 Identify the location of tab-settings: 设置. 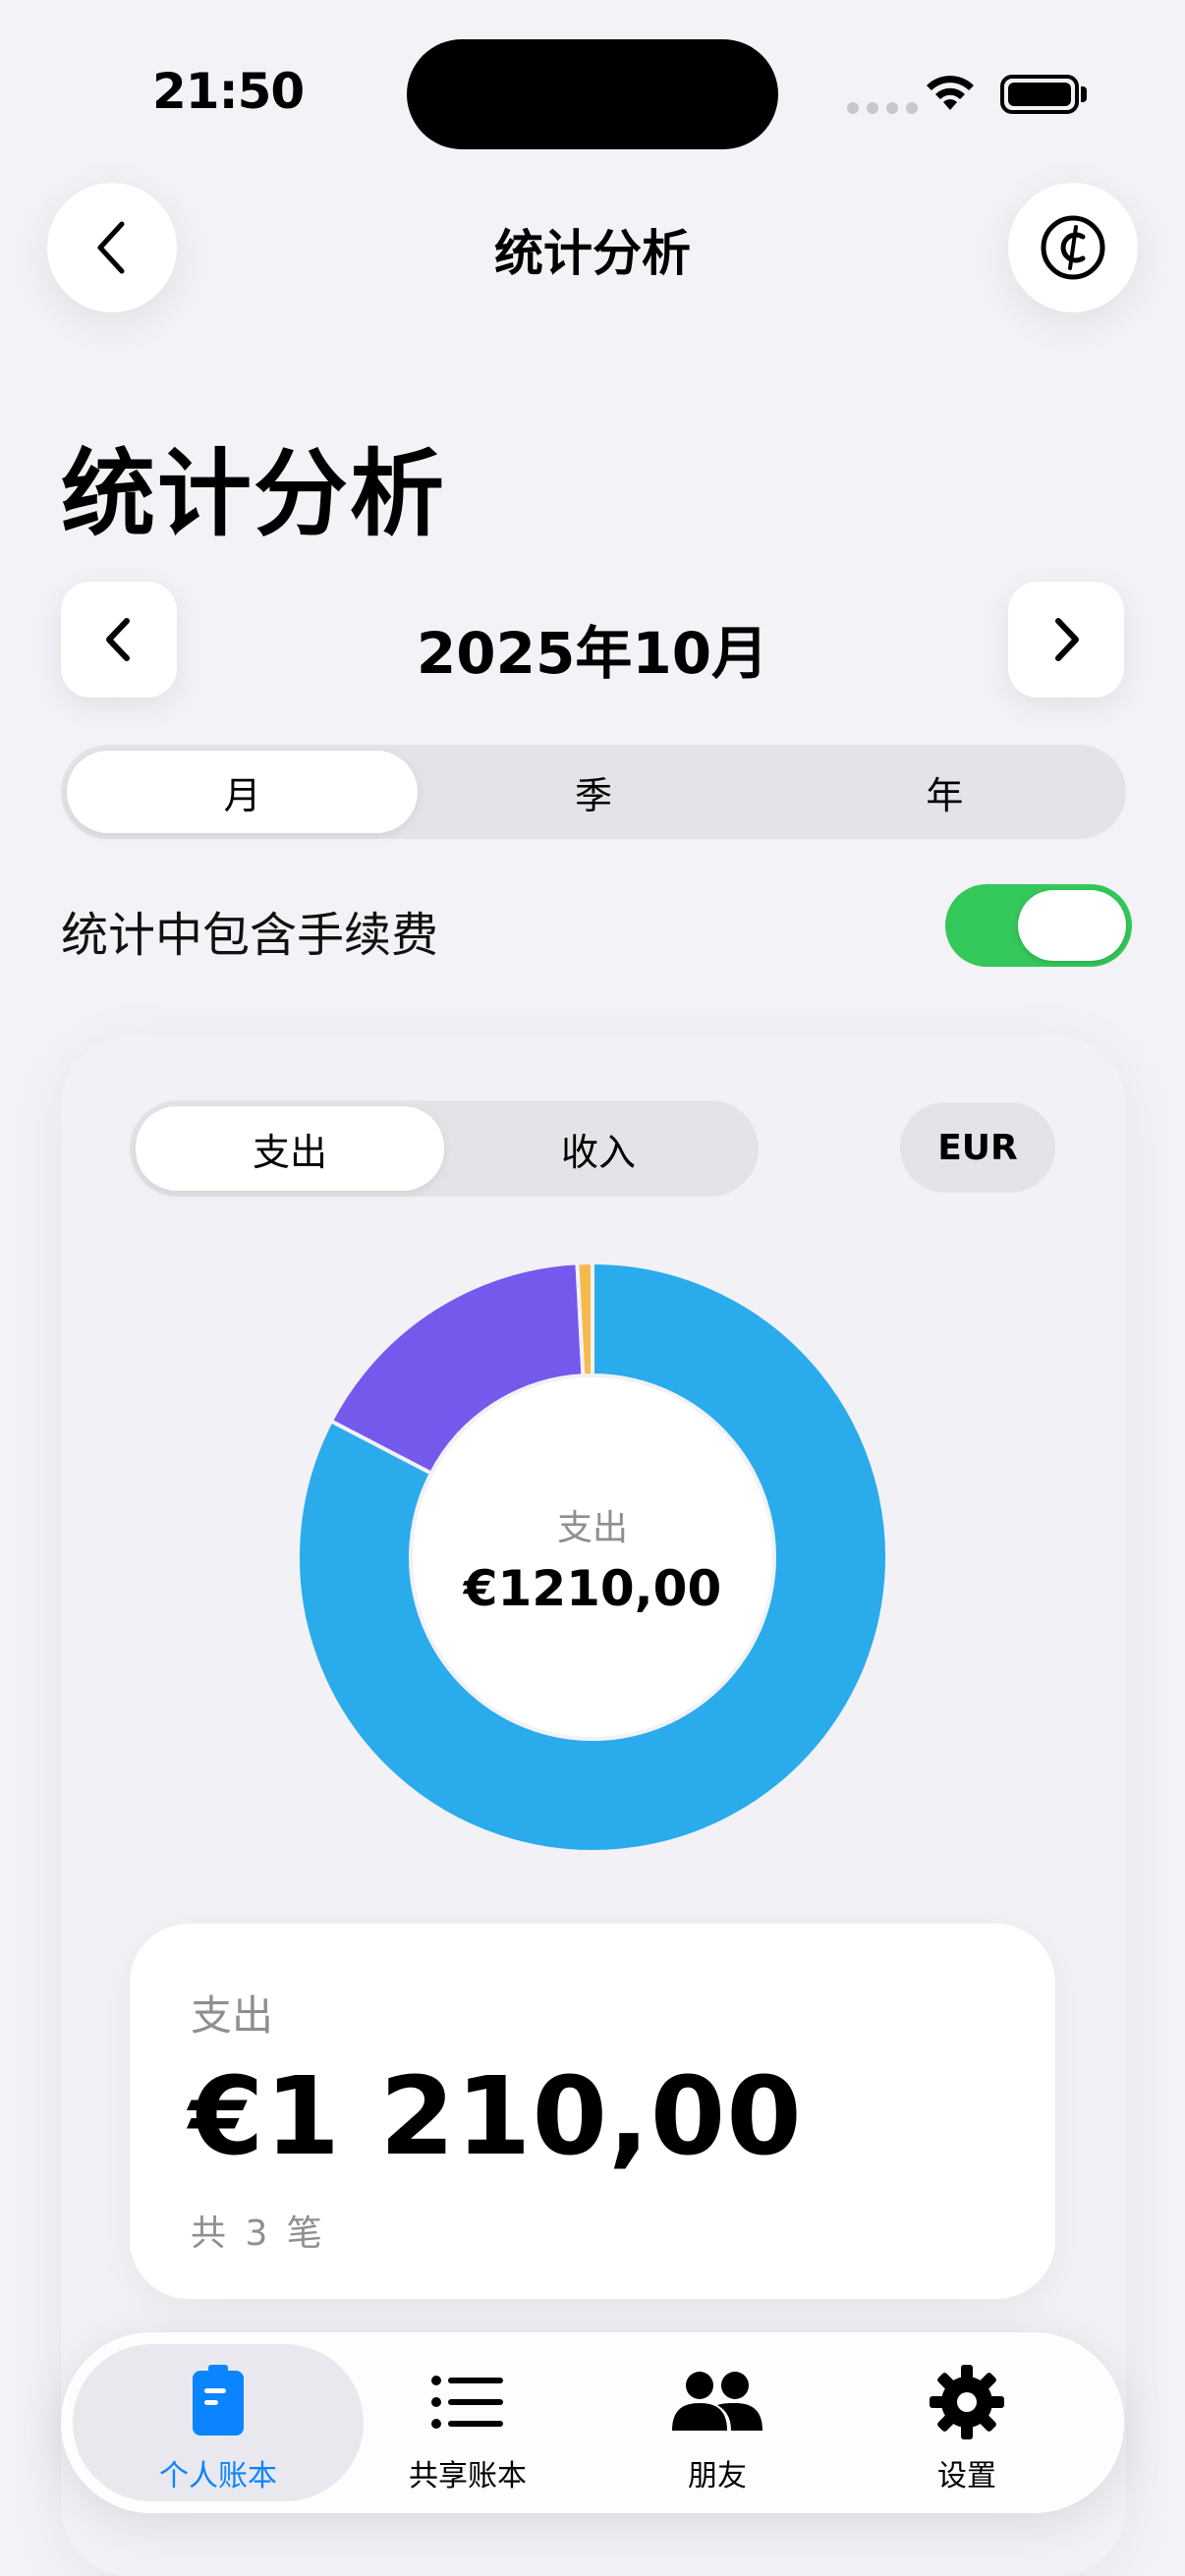
(967, 2428).